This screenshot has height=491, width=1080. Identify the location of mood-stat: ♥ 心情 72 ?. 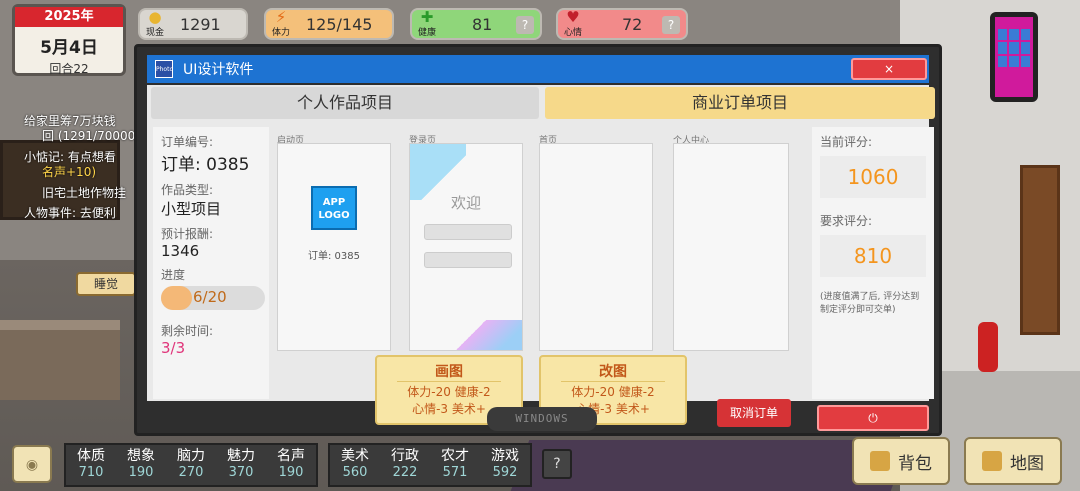
(622, 24).